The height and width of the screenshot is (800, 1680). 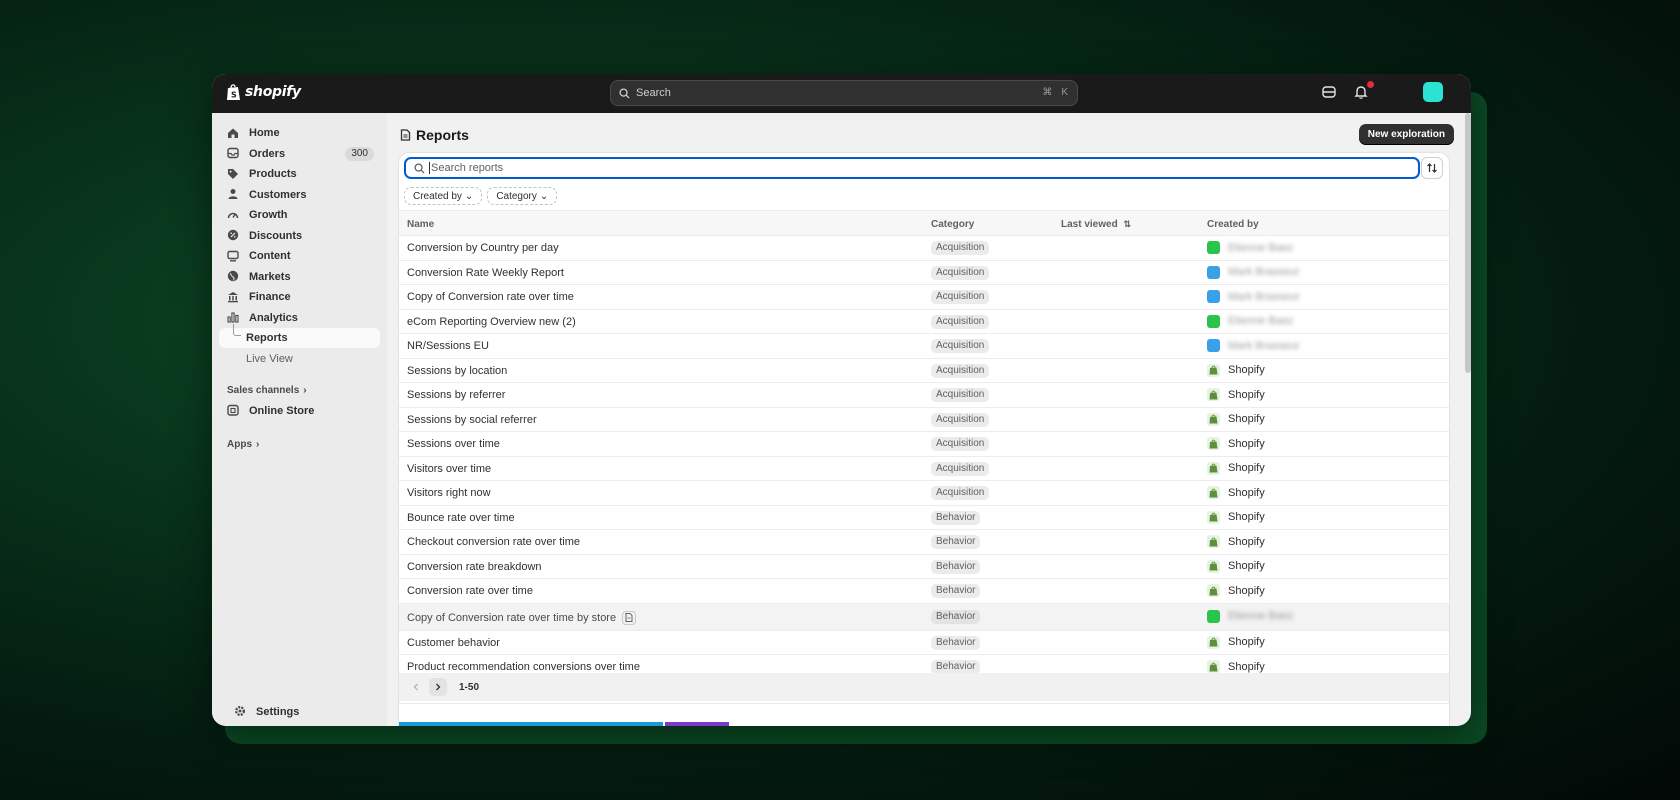 I want to click on report-name: NR/Sessions EU, so click(x=448, y=346).